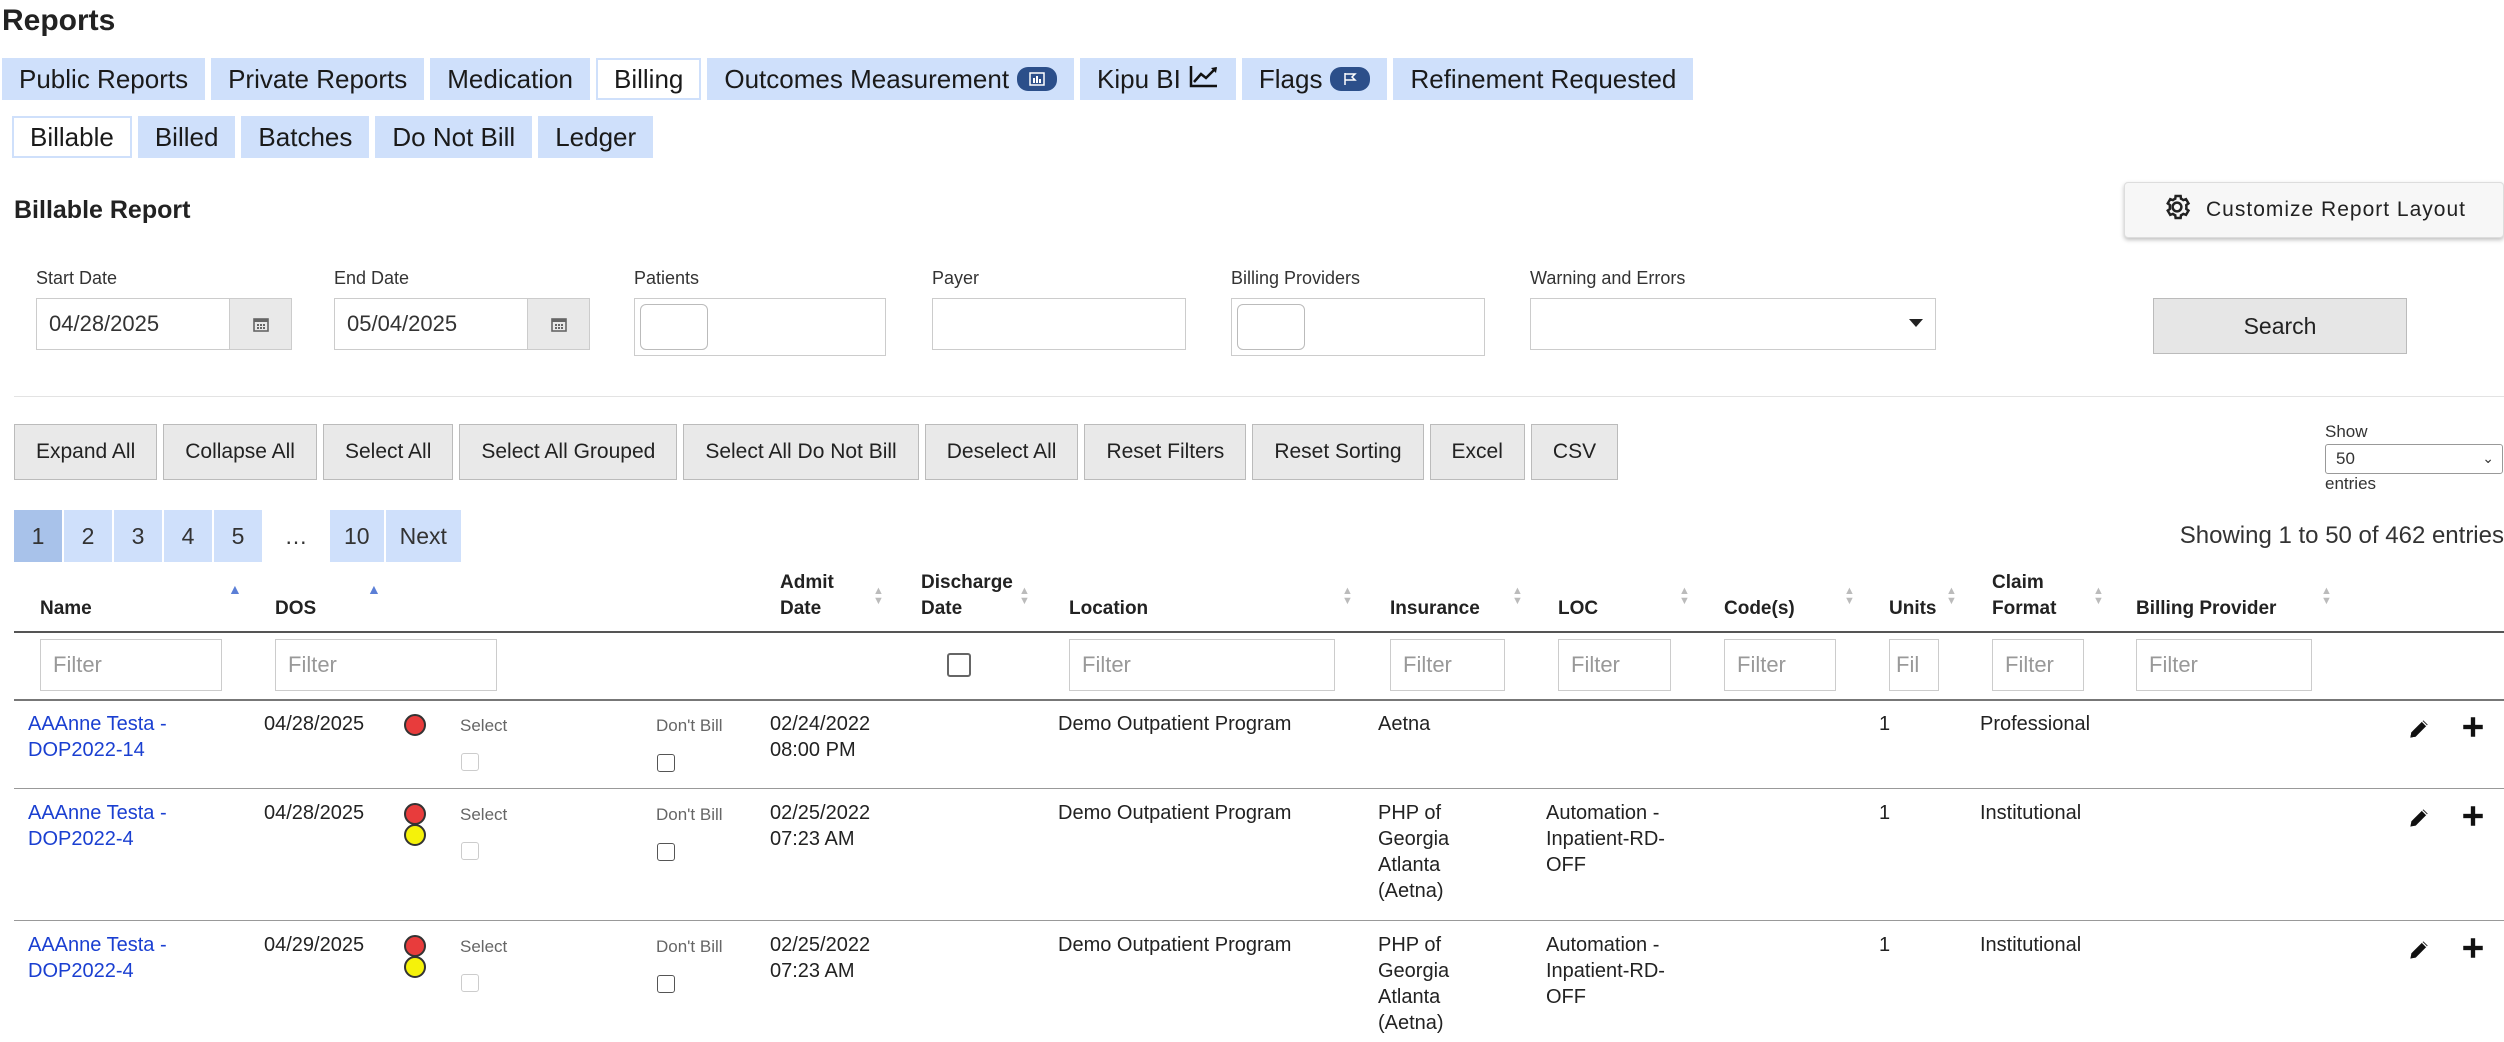  I want to click on csv-button: CSV, so click(1574, 452).